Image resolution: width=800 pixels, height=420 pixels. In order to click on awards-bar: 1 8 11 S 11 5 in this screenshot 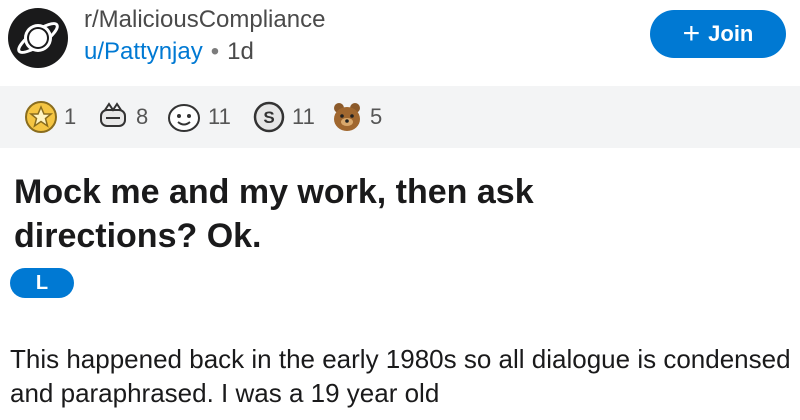, I will do `click(400, 117)`.